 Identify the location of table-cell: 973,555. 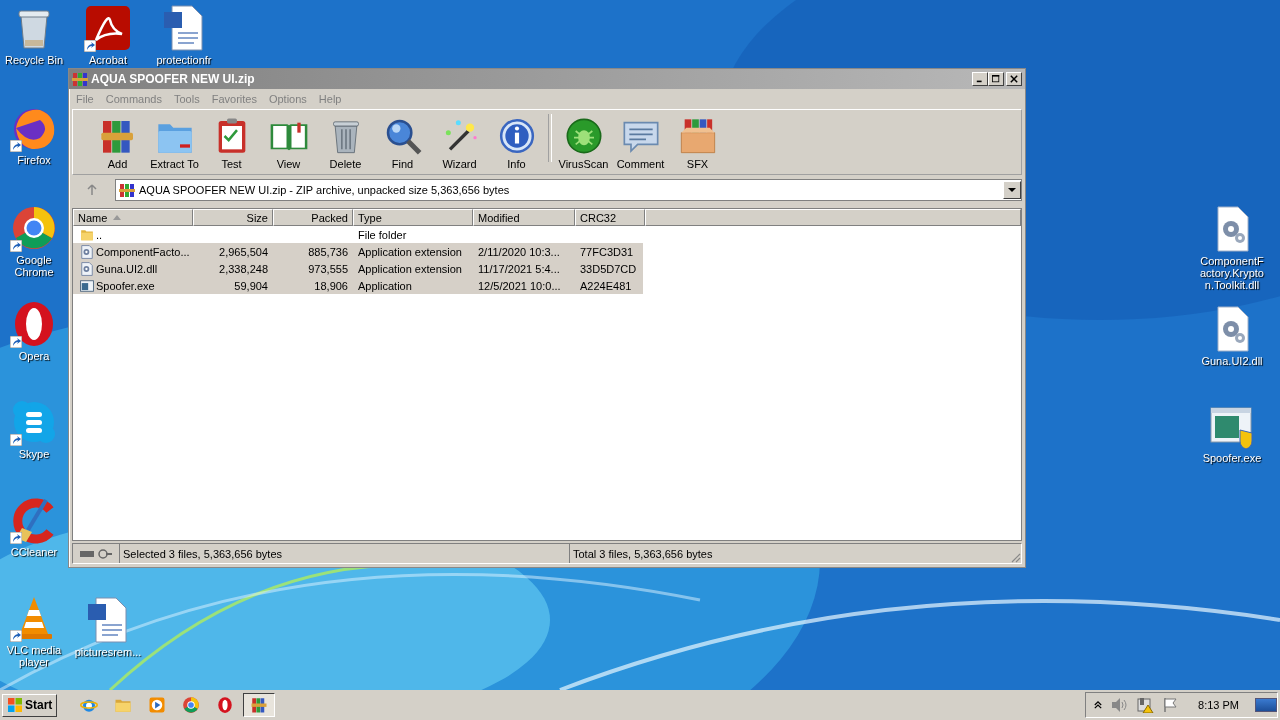
(328, 268).